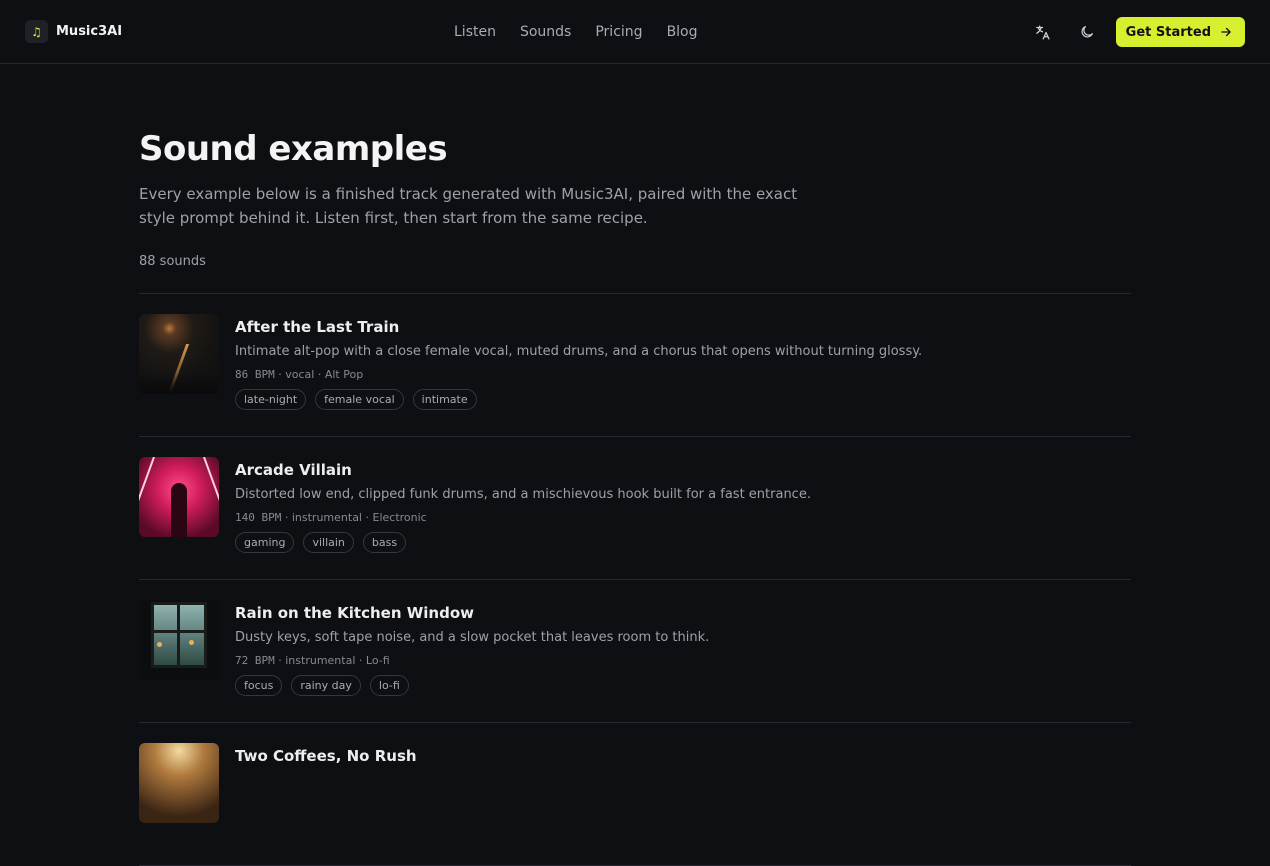  What do you see at coordinates (578, 327) in the screenshot?
I see `track-title: After the Last Train` at bounding box center [578, 327].